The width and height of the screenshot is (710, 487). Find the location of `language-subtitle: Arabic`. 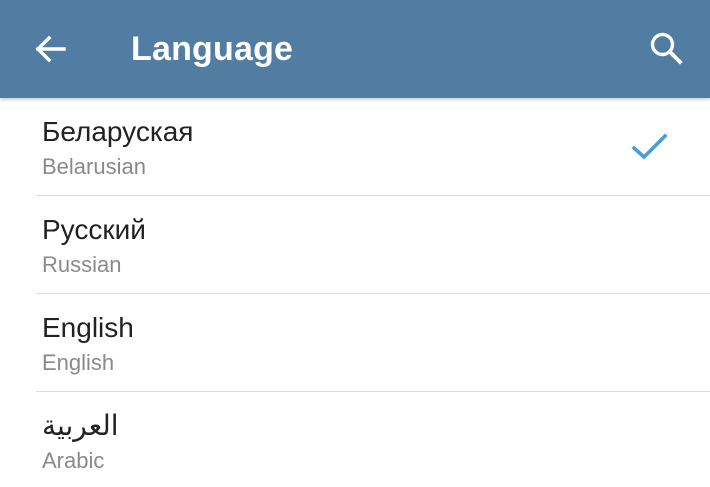

language-subtitle: Arabic is located at coordinates (73, 460).